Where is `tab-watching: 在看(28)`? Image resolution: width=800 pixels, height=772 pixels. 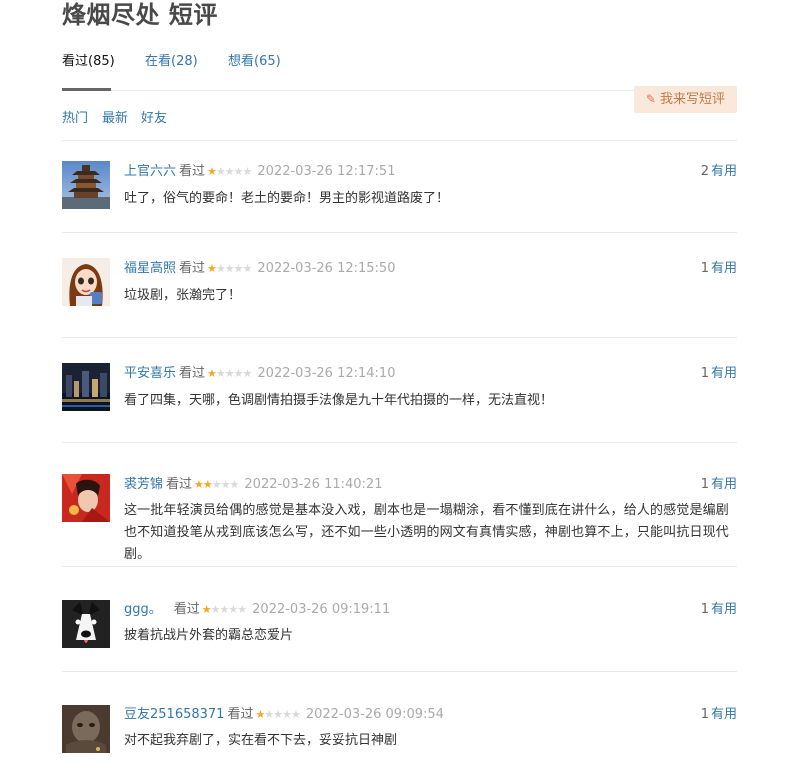 tab-watching: 在看(28) is located at coordinates (171, 59).